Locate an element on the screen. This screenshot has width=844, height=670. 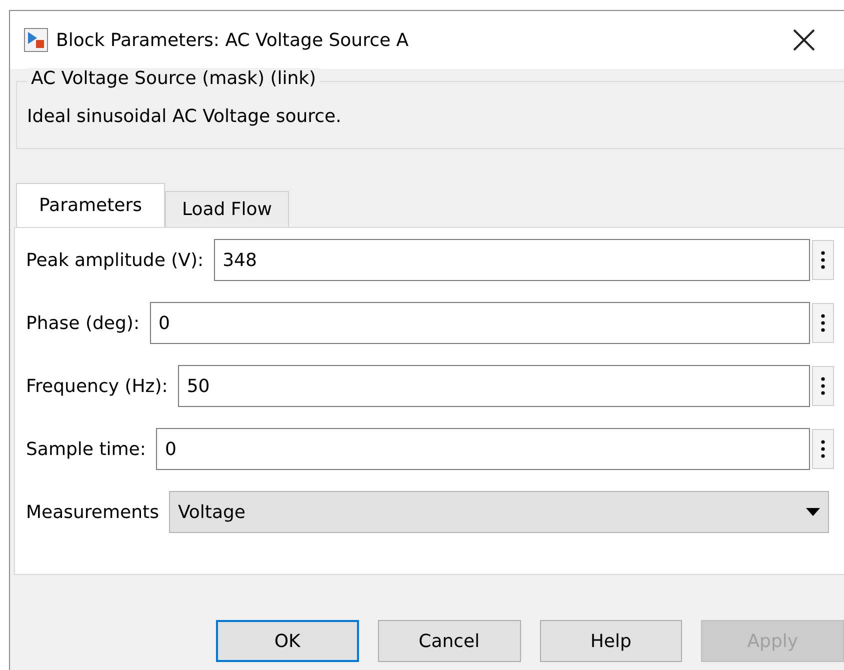
group-title: AC Voltage Source (mask) (link) is located at coordinates (173, 78).